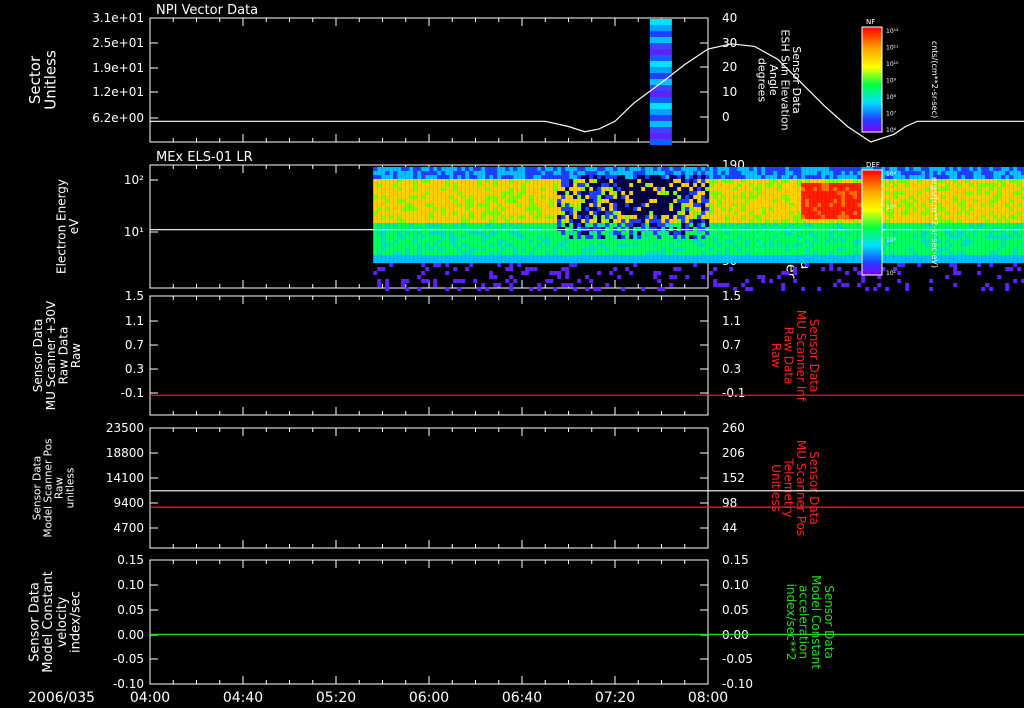 The image size is (1024, 708). What do you see at coordinates (429, 622) in the screenshot?
I see `panel-frame` at bounding box center [429, 622].